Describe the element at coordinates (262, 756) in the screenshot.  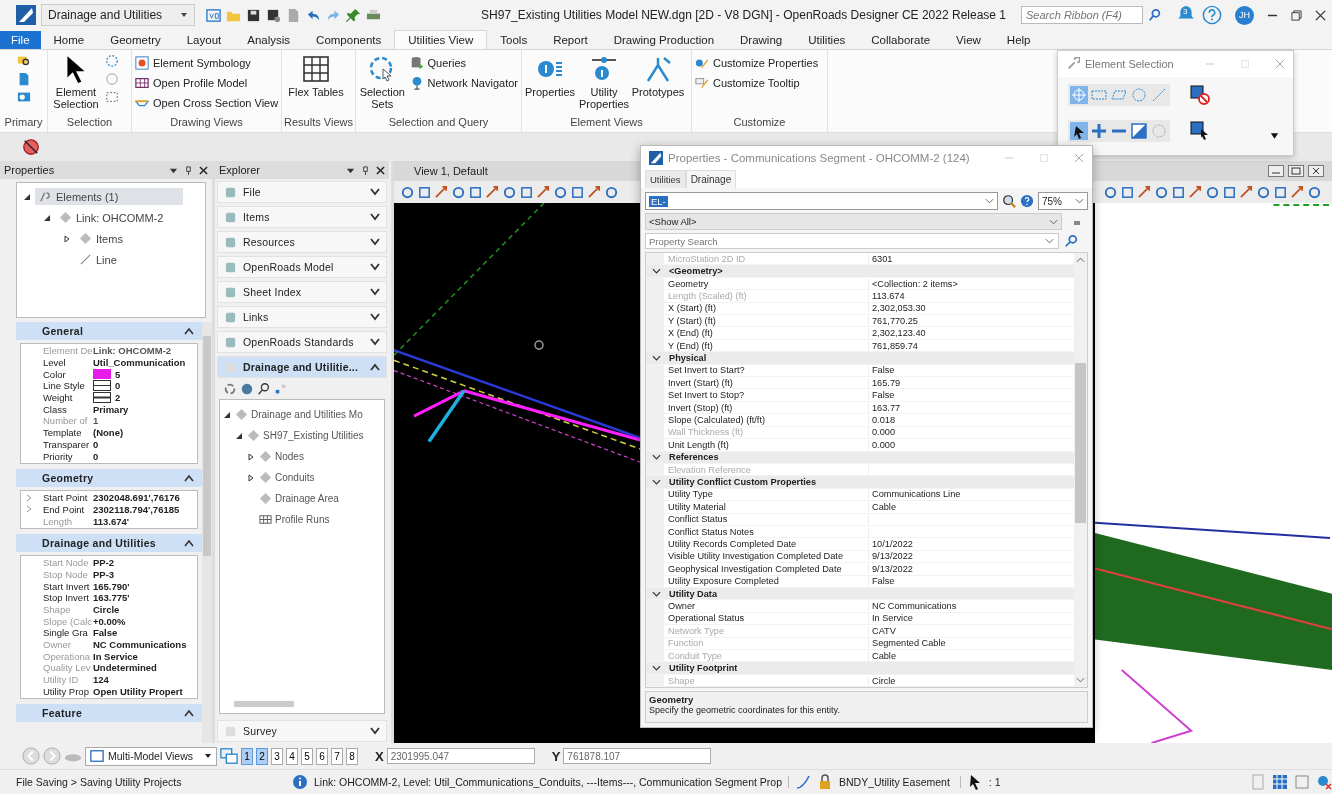
I see `view-number-button: 2` at that location.